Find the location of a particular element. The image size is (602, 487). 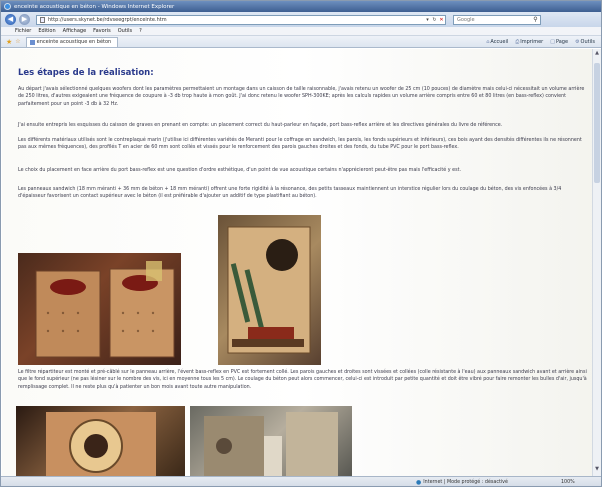

menu-affichage: Affichage is located at coordinates (75, 31).